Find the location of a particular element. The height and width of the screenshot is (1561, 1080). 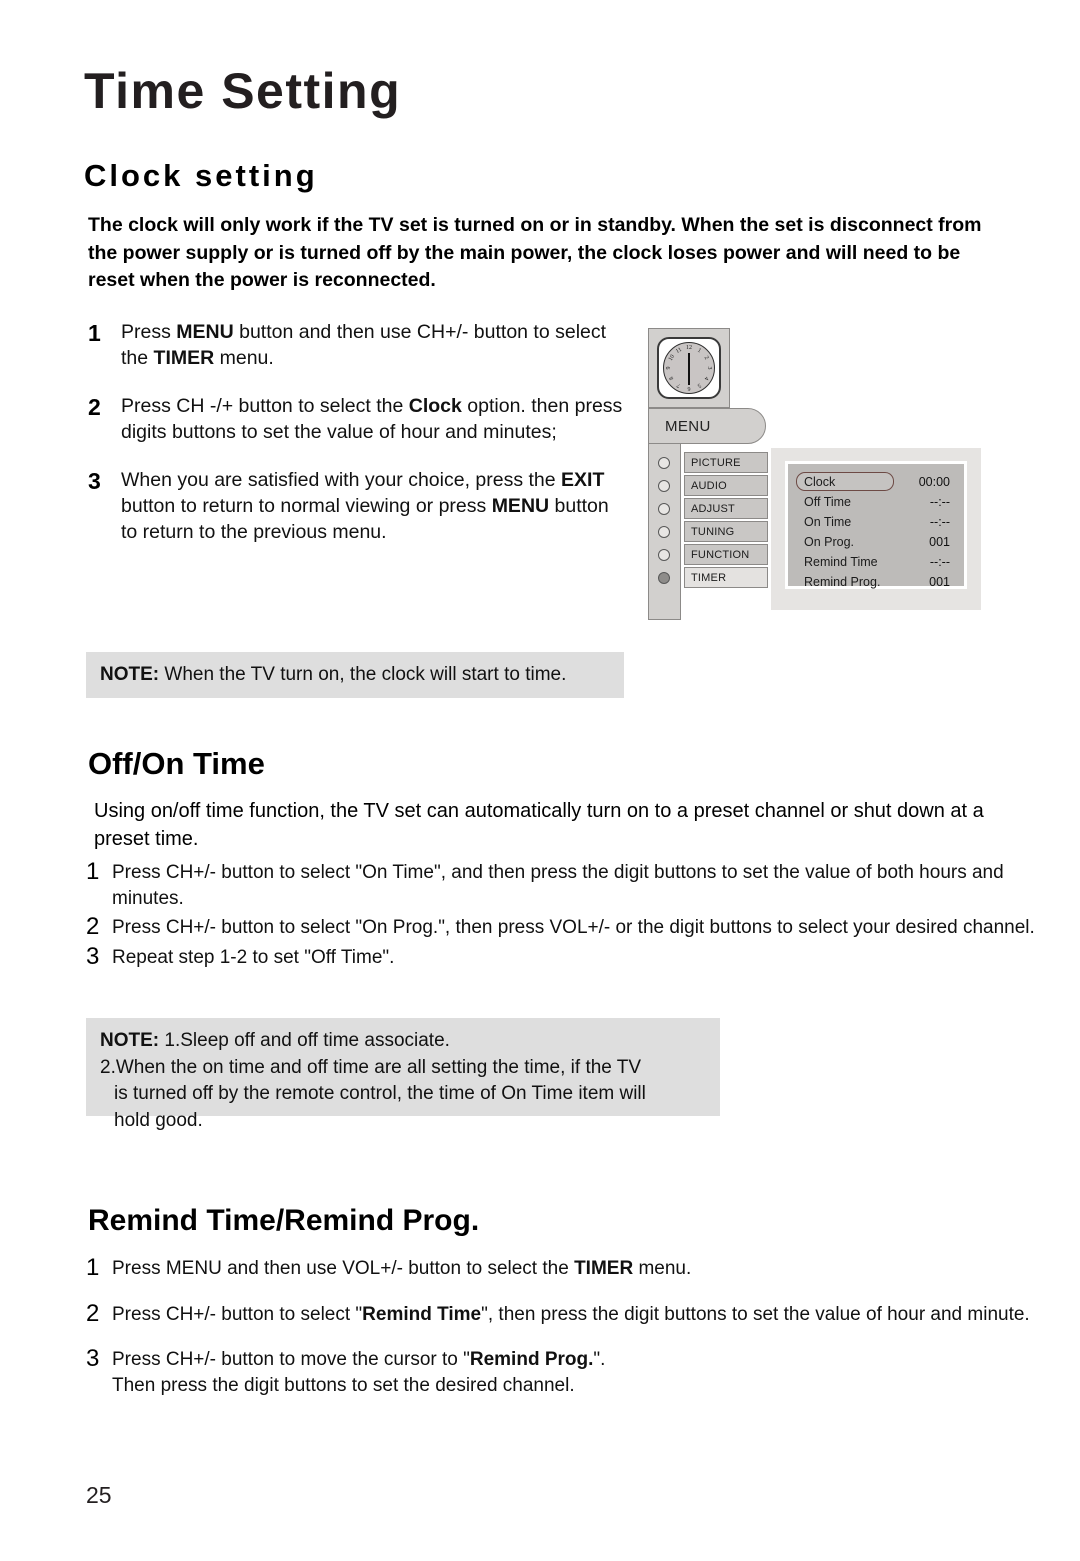

page-number: 25 is located at coordinates (99, 1495).